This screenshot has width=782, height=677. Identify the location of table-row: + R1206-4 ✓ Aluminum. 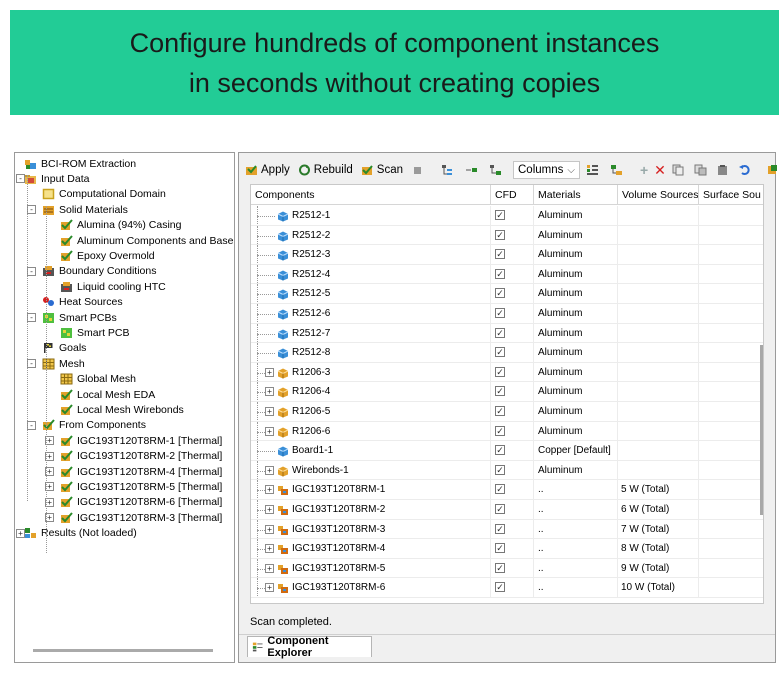
(507, 392).